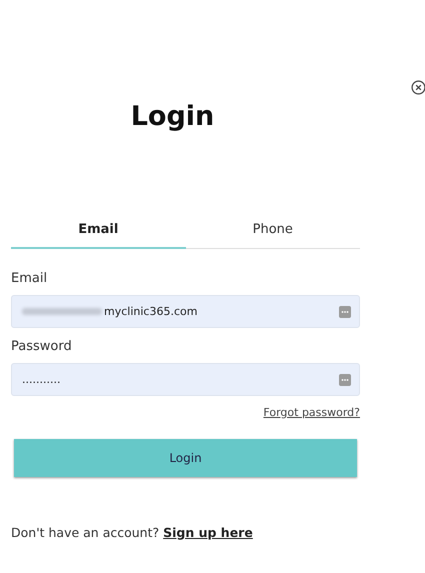  I want to click on login-title: Login, so click(173, 116).